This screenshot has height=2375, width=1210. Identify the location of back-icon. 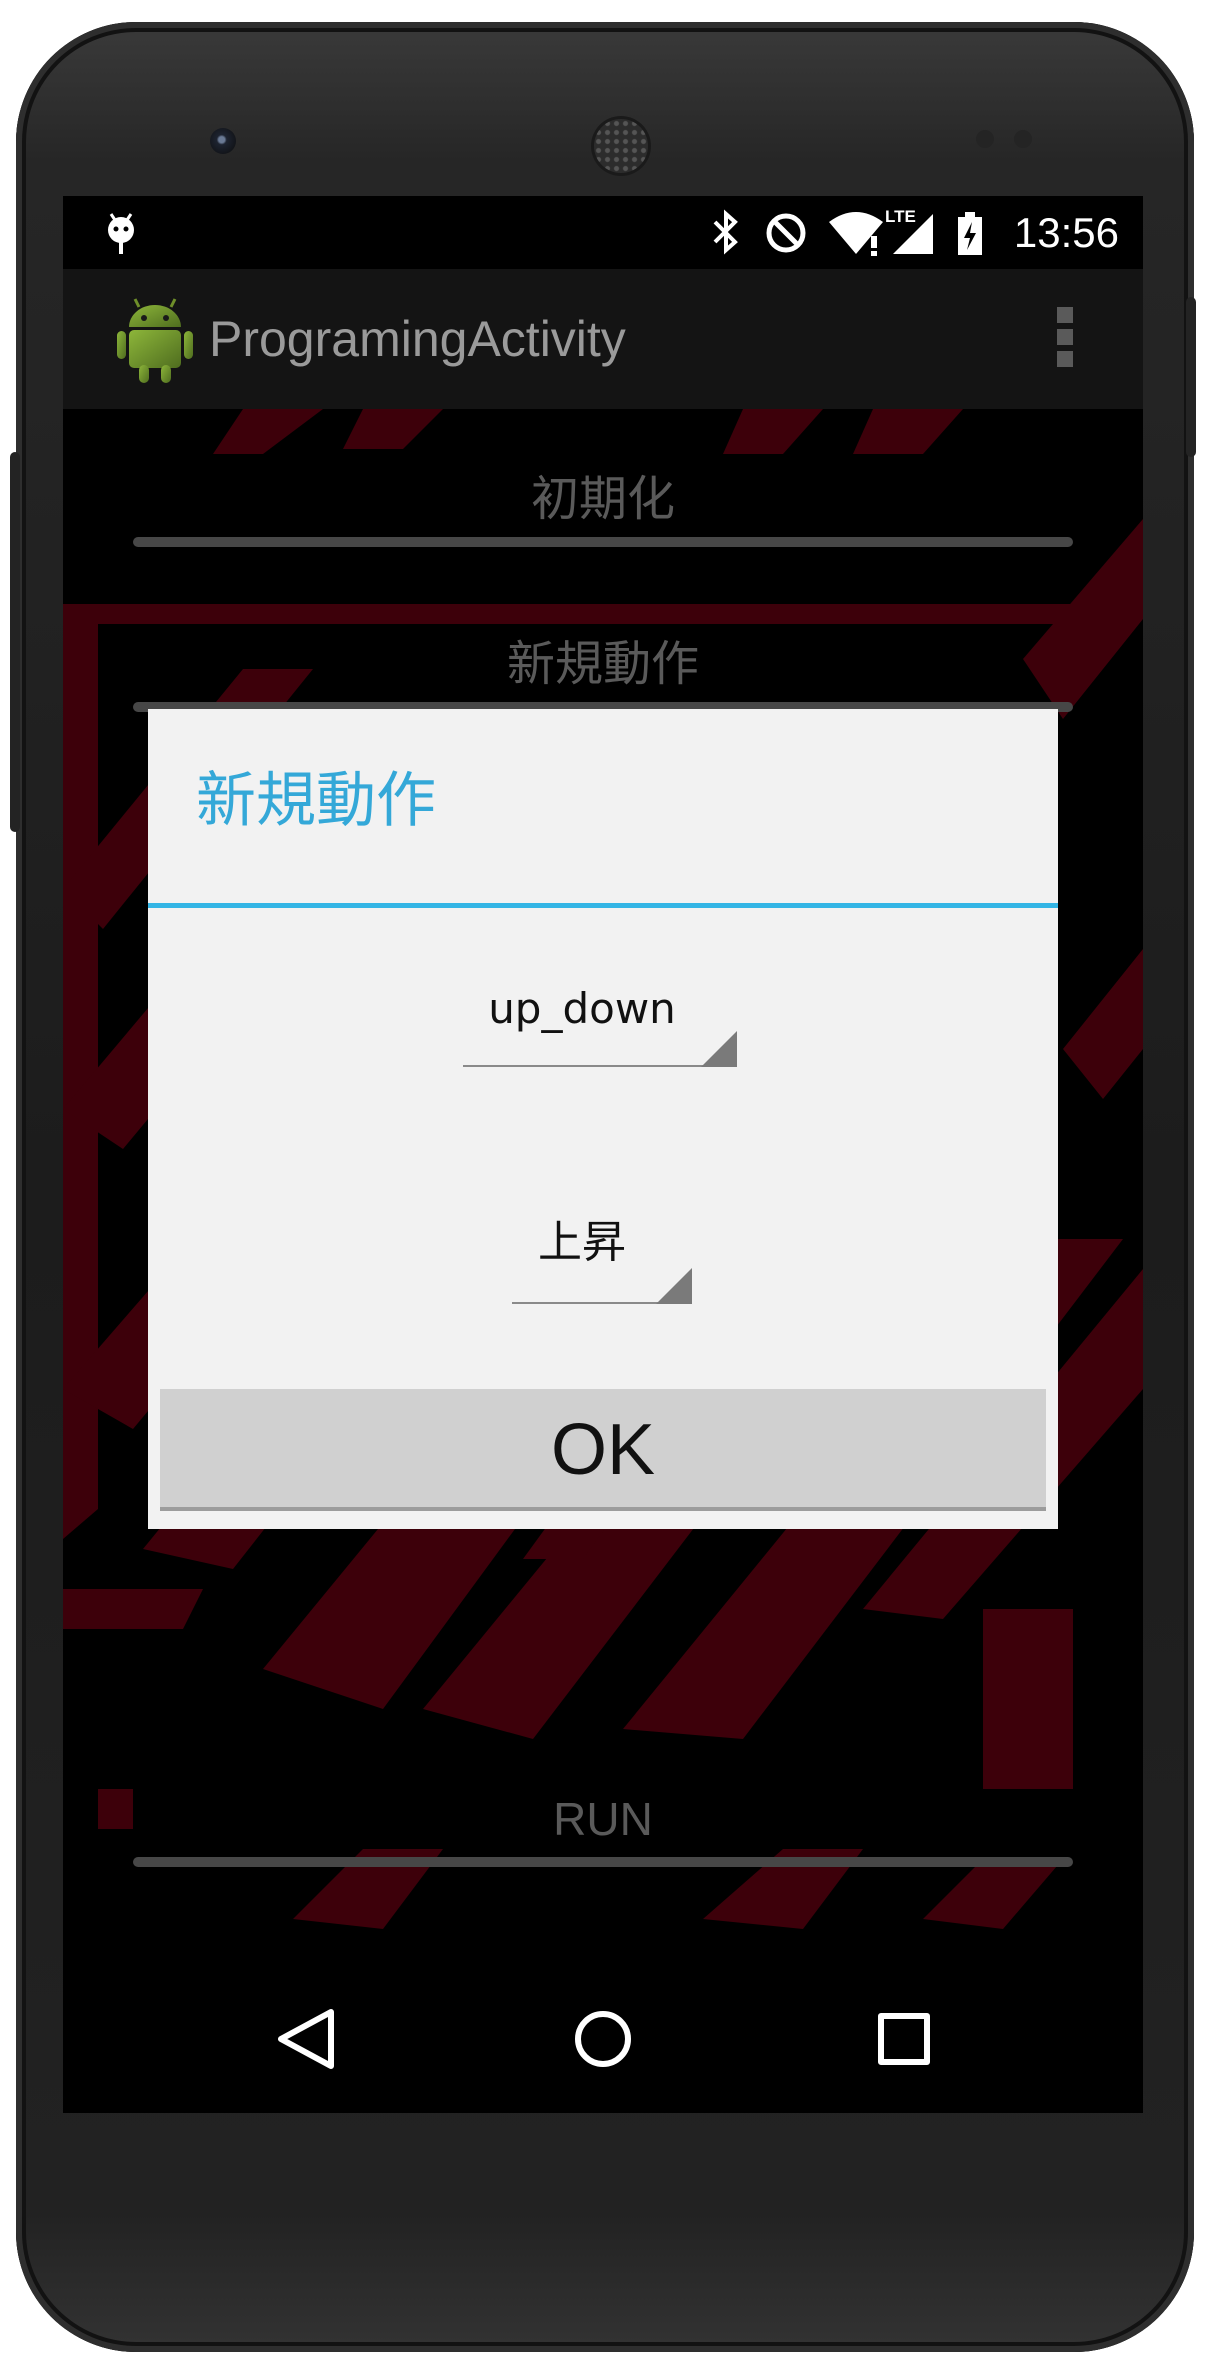
(306, 2039).